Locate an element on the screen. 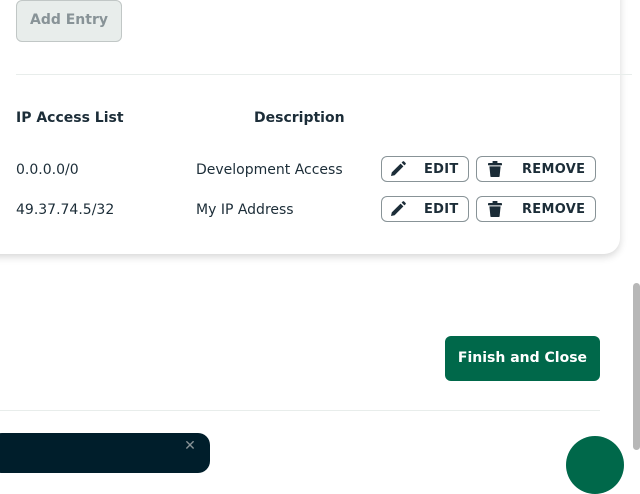 Image resolution: width=640 pixels, height=494 pixels. description-cell: My IP Address is located at coordinates (245, 210).